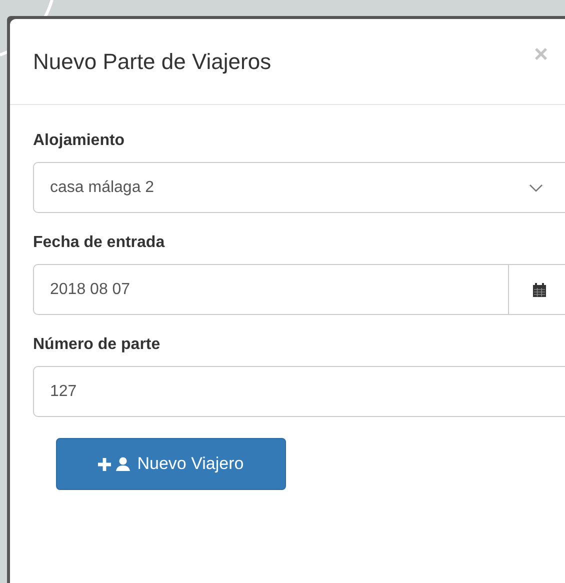 The width and height of the screenshot is (565, 583). Describe the element at coordinates (105, 464) in the screenshot. I see `plus-icon` at that location.